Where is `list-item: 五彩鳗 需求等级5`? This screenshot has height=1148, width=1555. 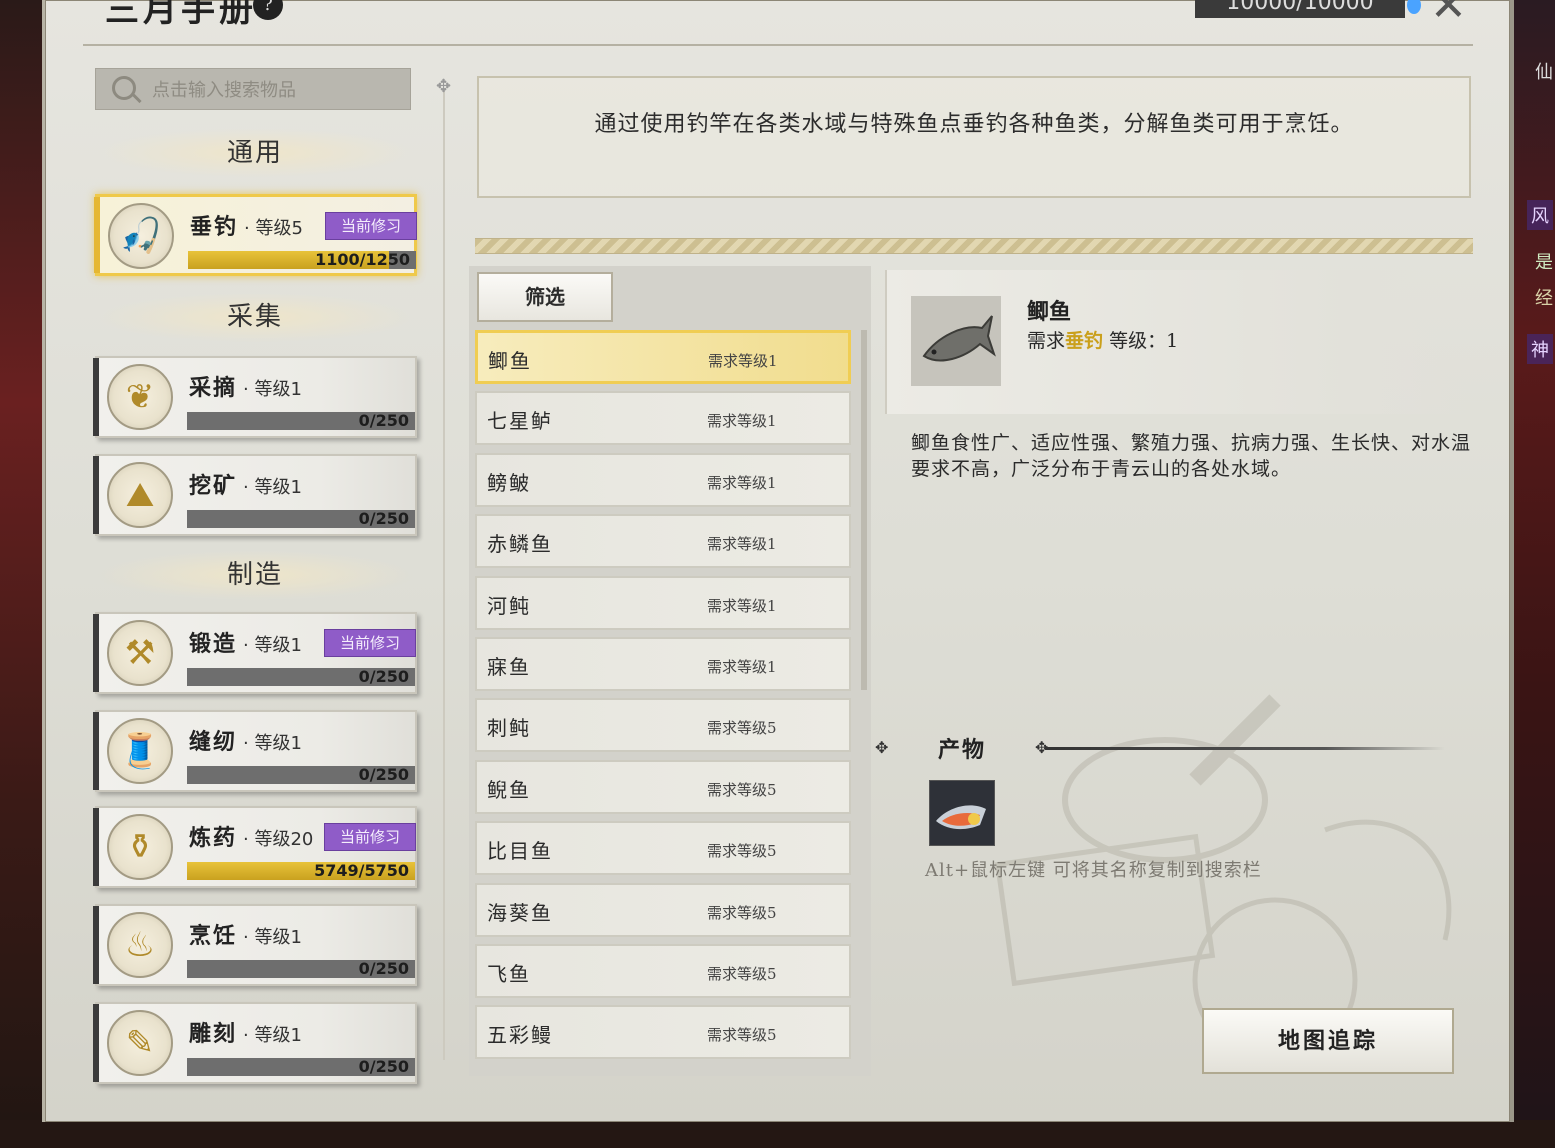 list-item: 五彩鳗 需求等级5 is located at coordinates (663, 1032).